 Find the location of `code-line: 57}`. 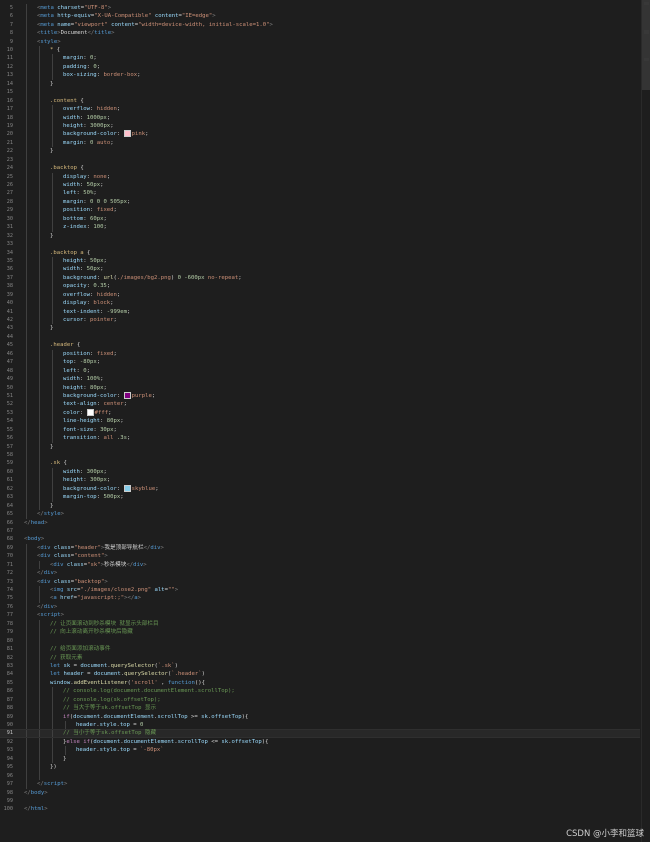

code-line: 57} is located at coordinates (320, 447).